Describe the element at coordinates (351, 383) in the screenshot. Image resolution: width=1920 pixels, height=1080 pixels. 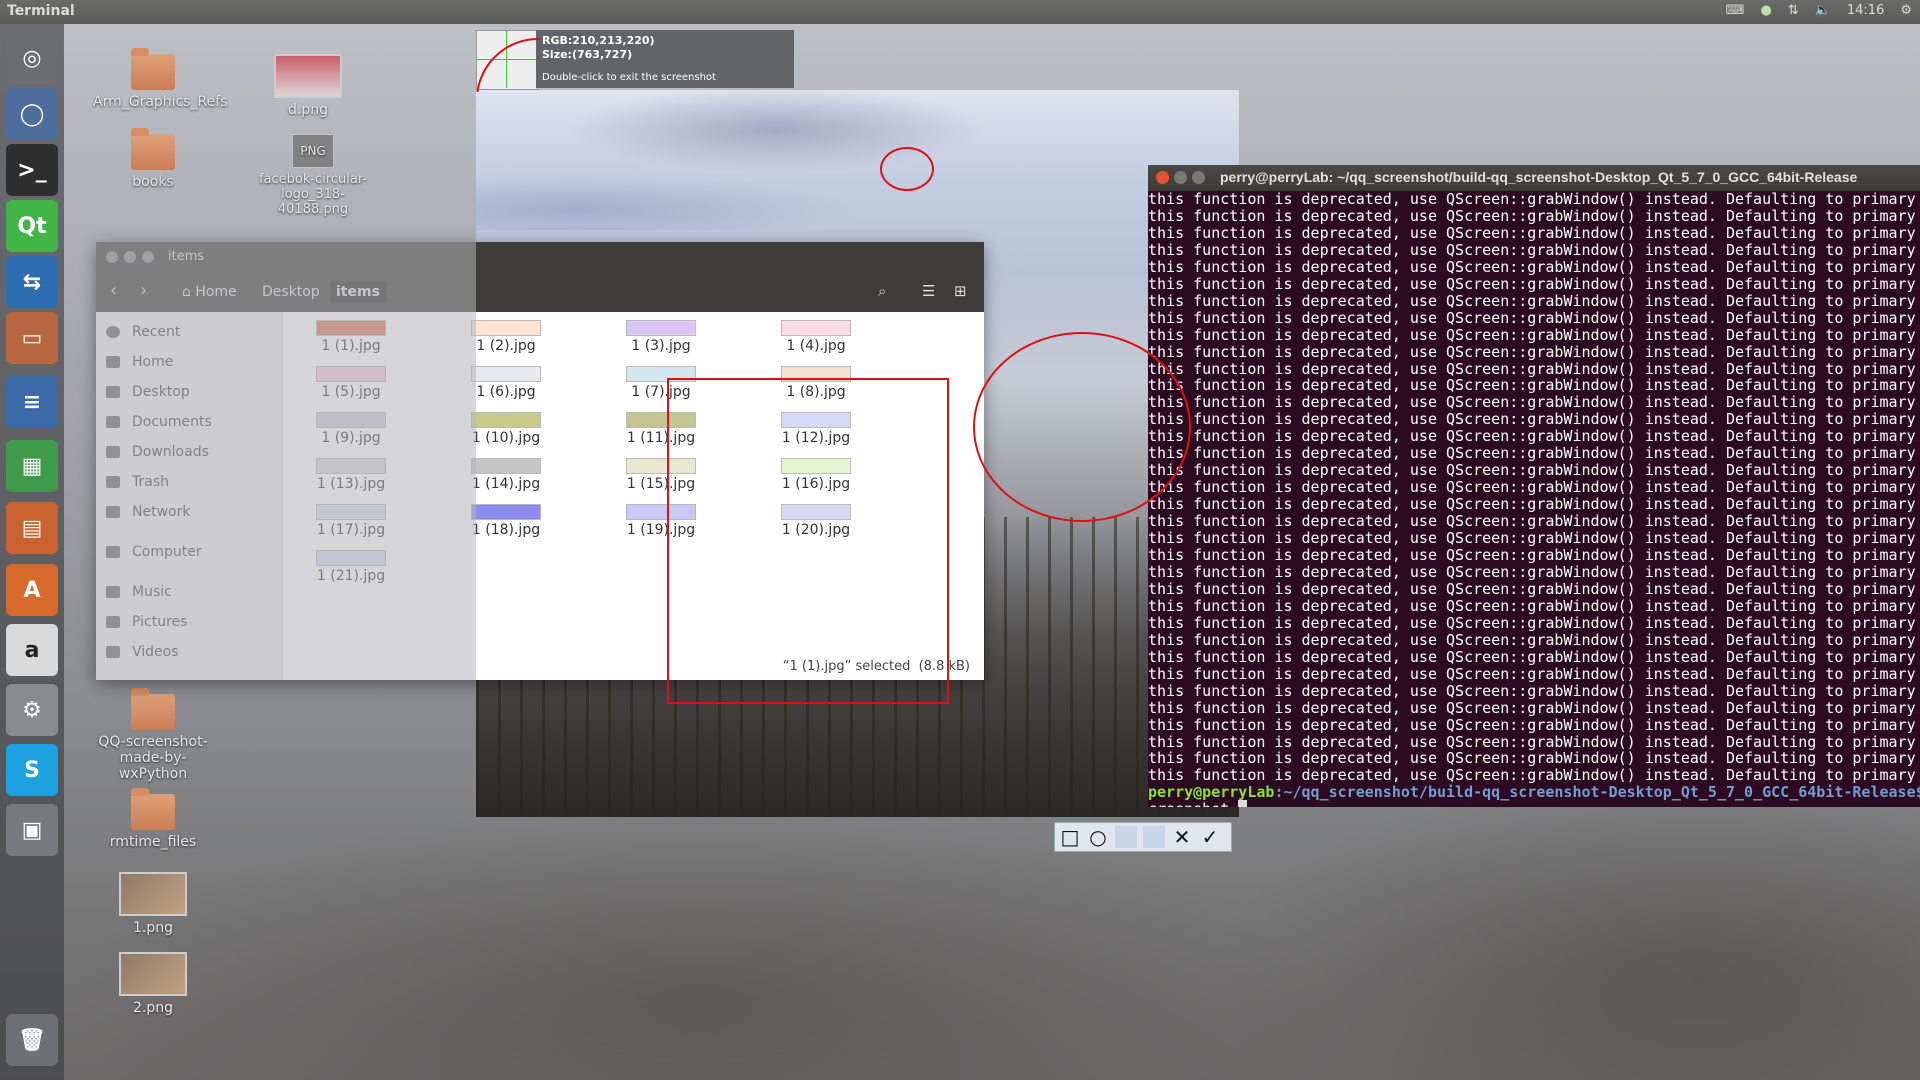
I see `file-item: 1 (5).jpg` at that location.